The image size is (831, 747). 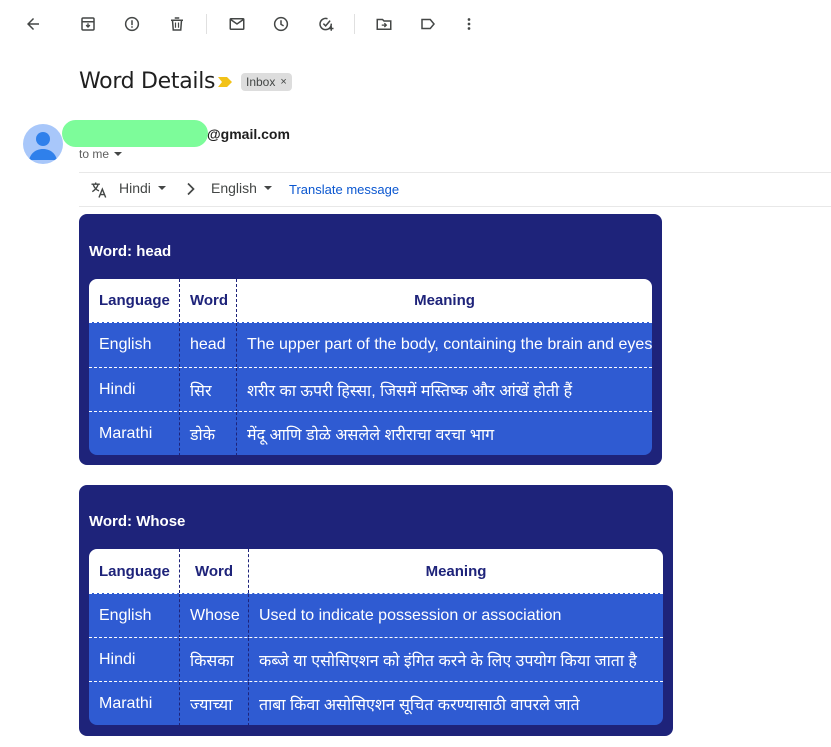 What do you see at coordinates (283, 82) in the screenshot?
I see `remove-label-icon: ×` at bounding box center [283, 82].